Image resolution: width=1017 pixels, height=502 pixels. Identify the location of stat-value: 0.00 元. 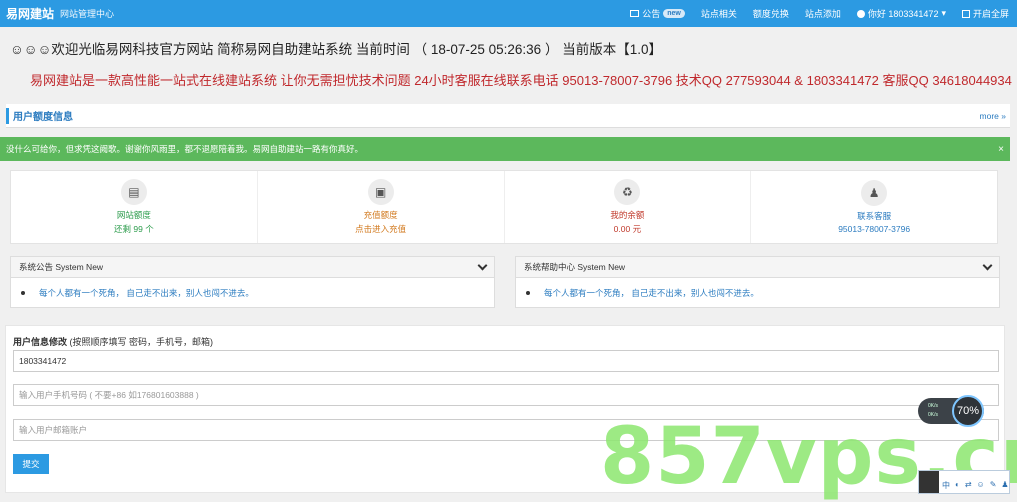
(627, 229).